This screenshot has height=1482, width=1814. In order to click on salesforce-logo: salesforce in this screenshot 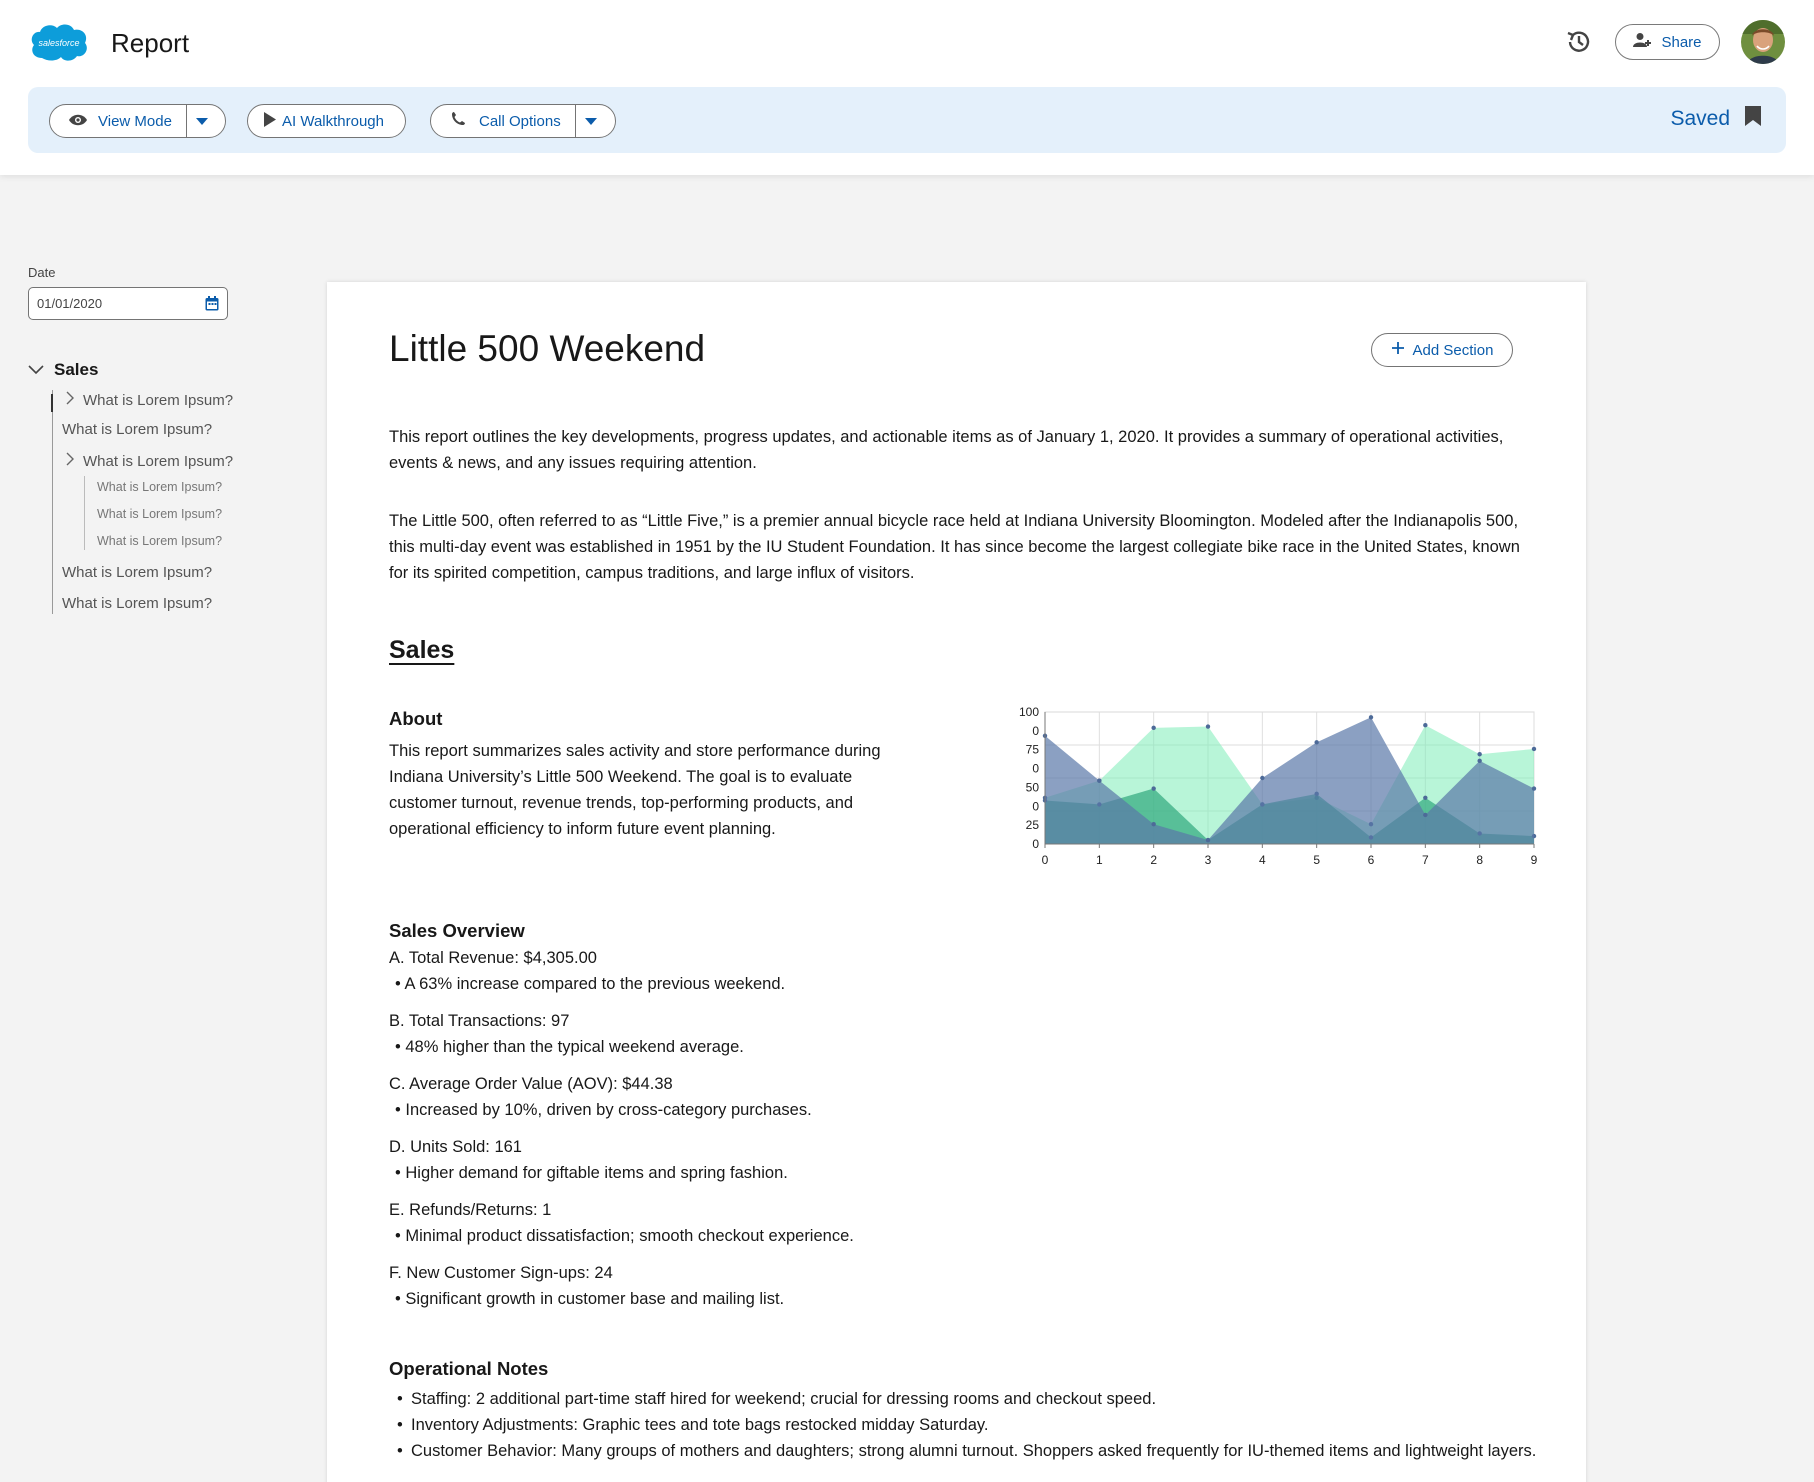, I will do `click(59, 42)`.